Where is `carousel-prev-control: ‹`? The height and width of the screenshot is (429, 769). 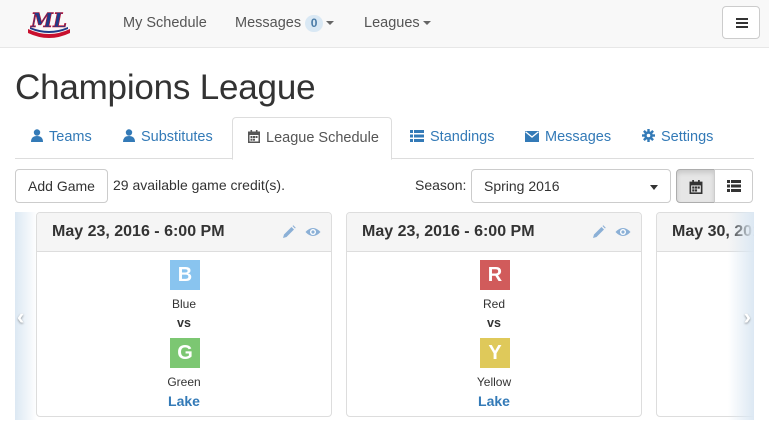 carousel-prev-control: ‹ is located at coordinates (26, 316).